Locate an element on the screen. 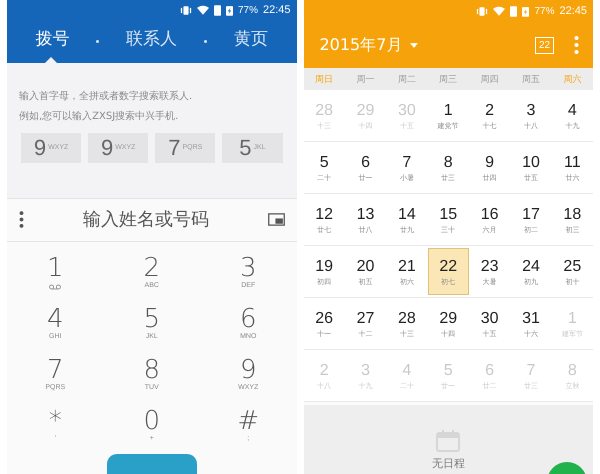  weekday-label: 周五 is located at coordinates (530, 80).